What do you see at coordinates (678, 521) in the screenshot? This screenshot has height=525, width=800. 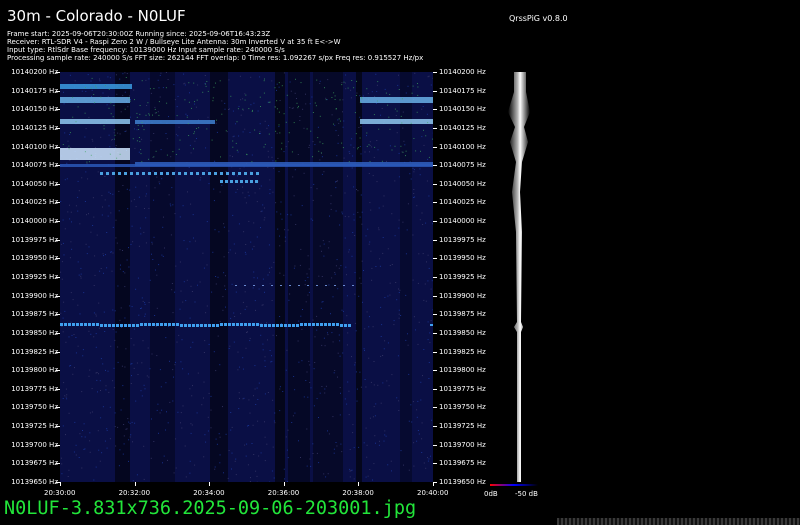 I see `horizontal-scrollbar` at bounding box center [678, 521].